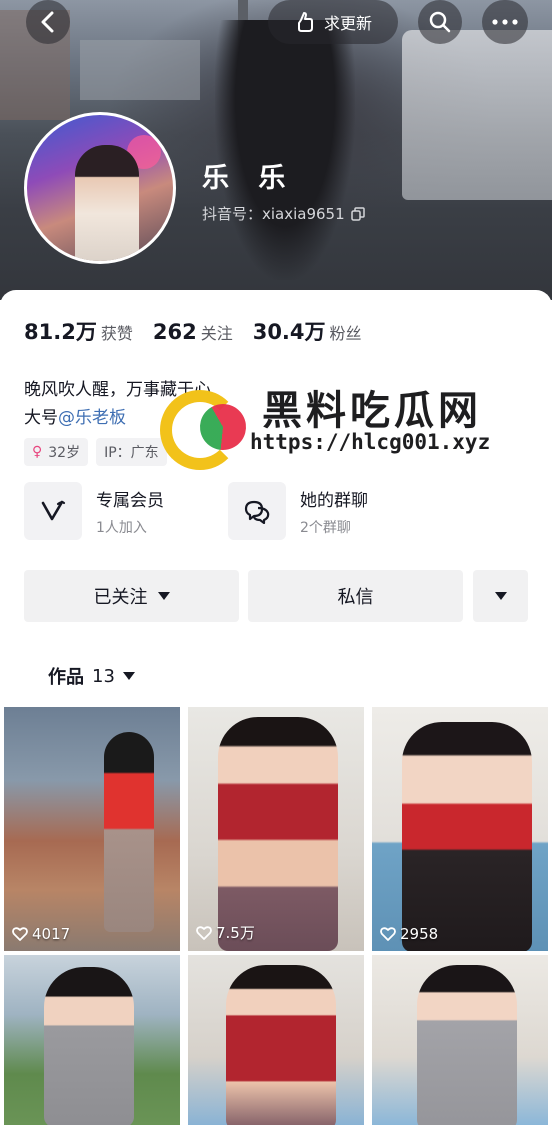 The height and width of the screenshot is (1125, 552). I want to click on video-thumbnail: 4017, so click(92, 829).